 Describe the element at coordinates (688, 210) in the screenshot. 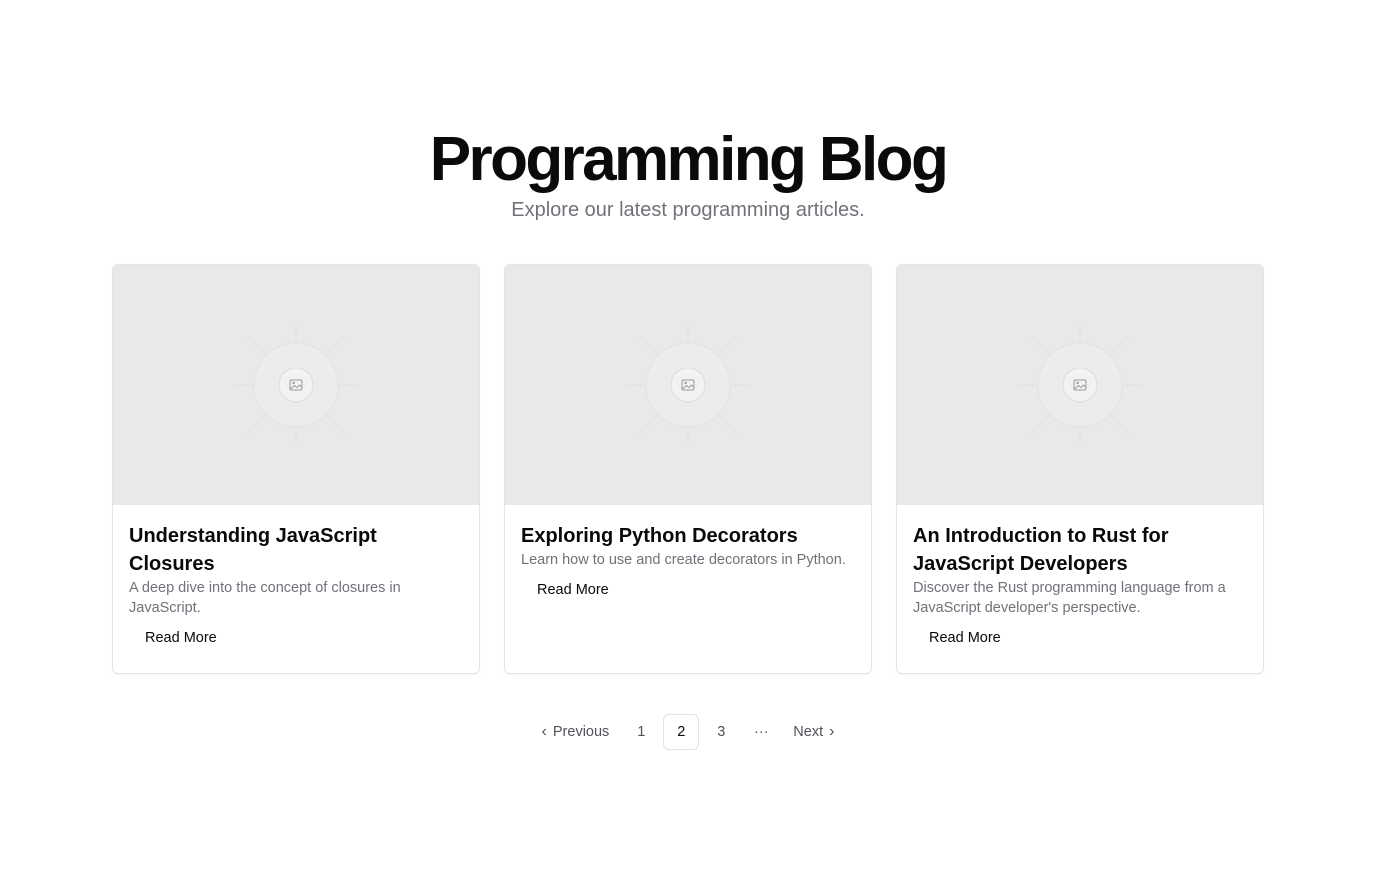

I see `page-subtitle: Explore our latest programming articles.` at that location.